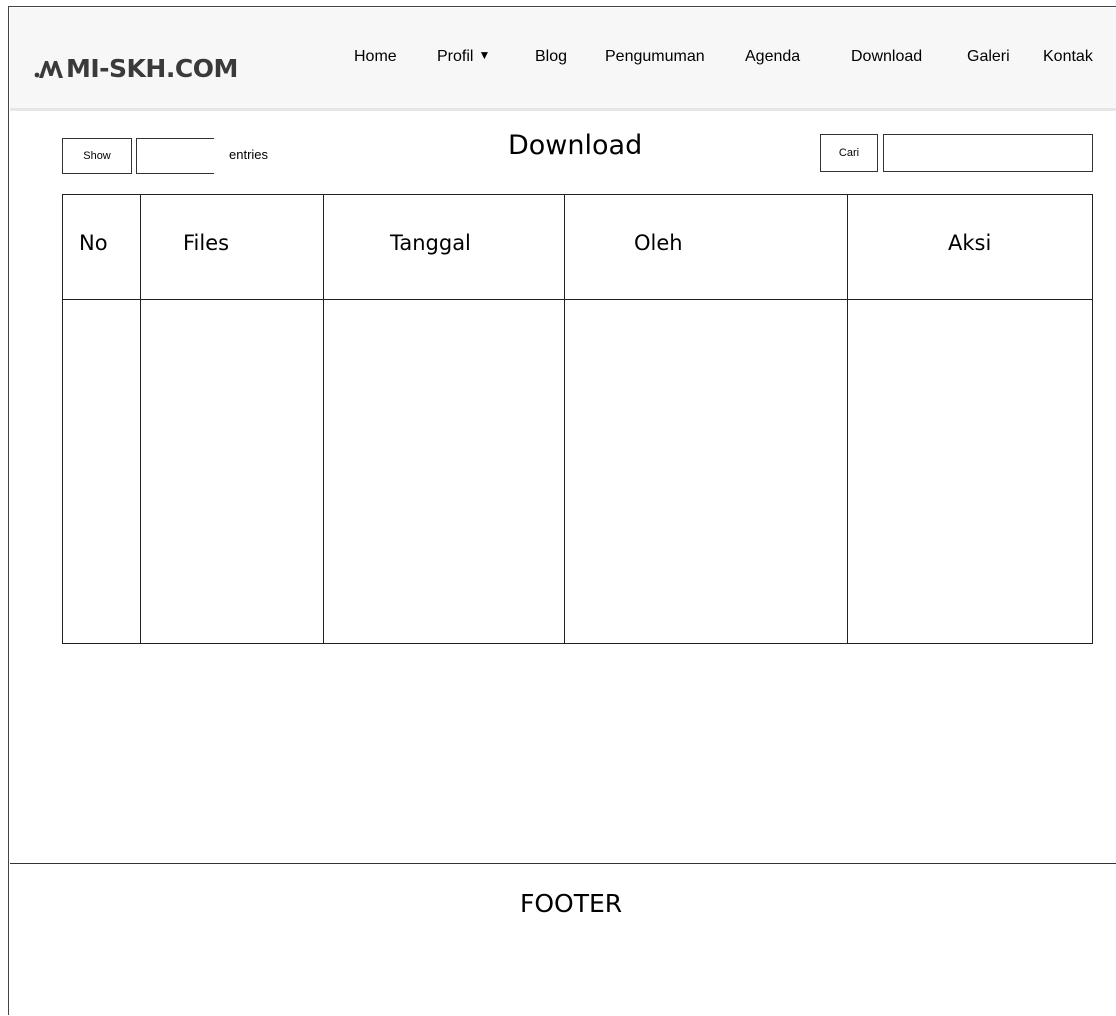 The image size is (1116, 1016). What do you see at coordinates (571, 903) in the screenshot?
I see `footer-text: FOOTER` at bounding box center [571, 903].